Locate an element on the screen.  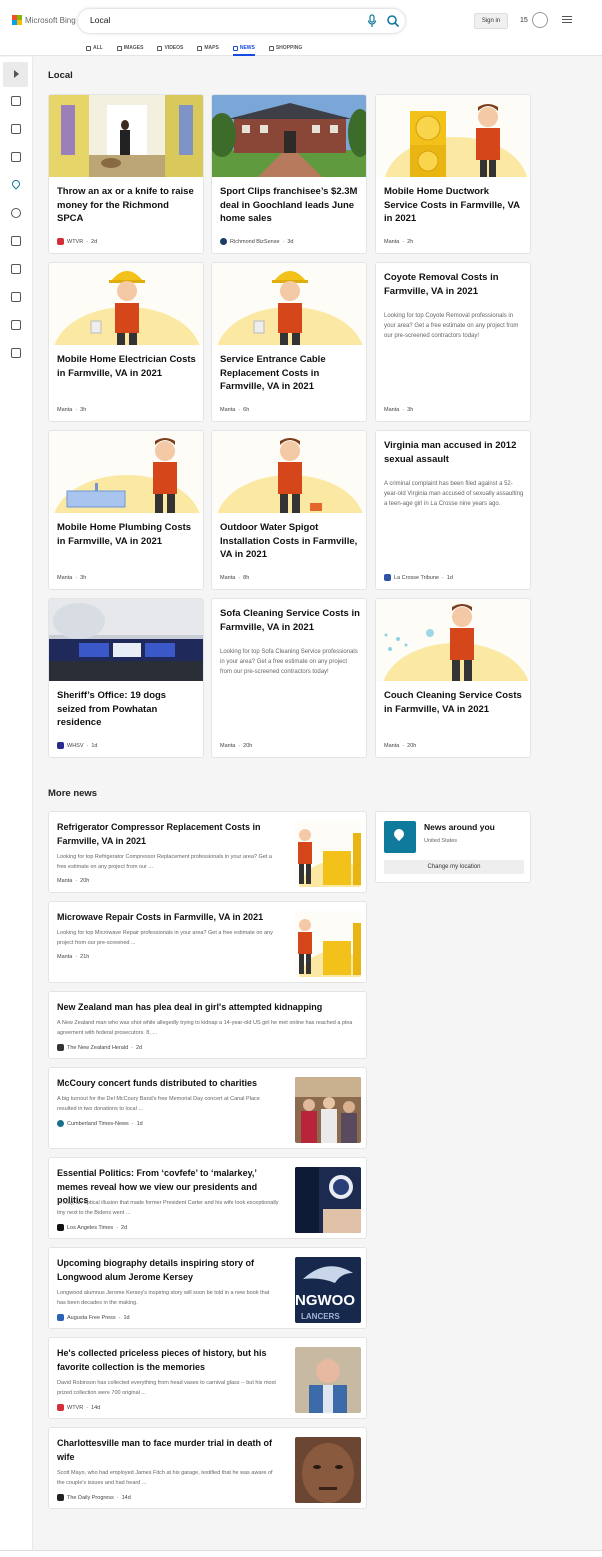
source-name: Cumberland Times-News is located at coordinates (98, 1123).